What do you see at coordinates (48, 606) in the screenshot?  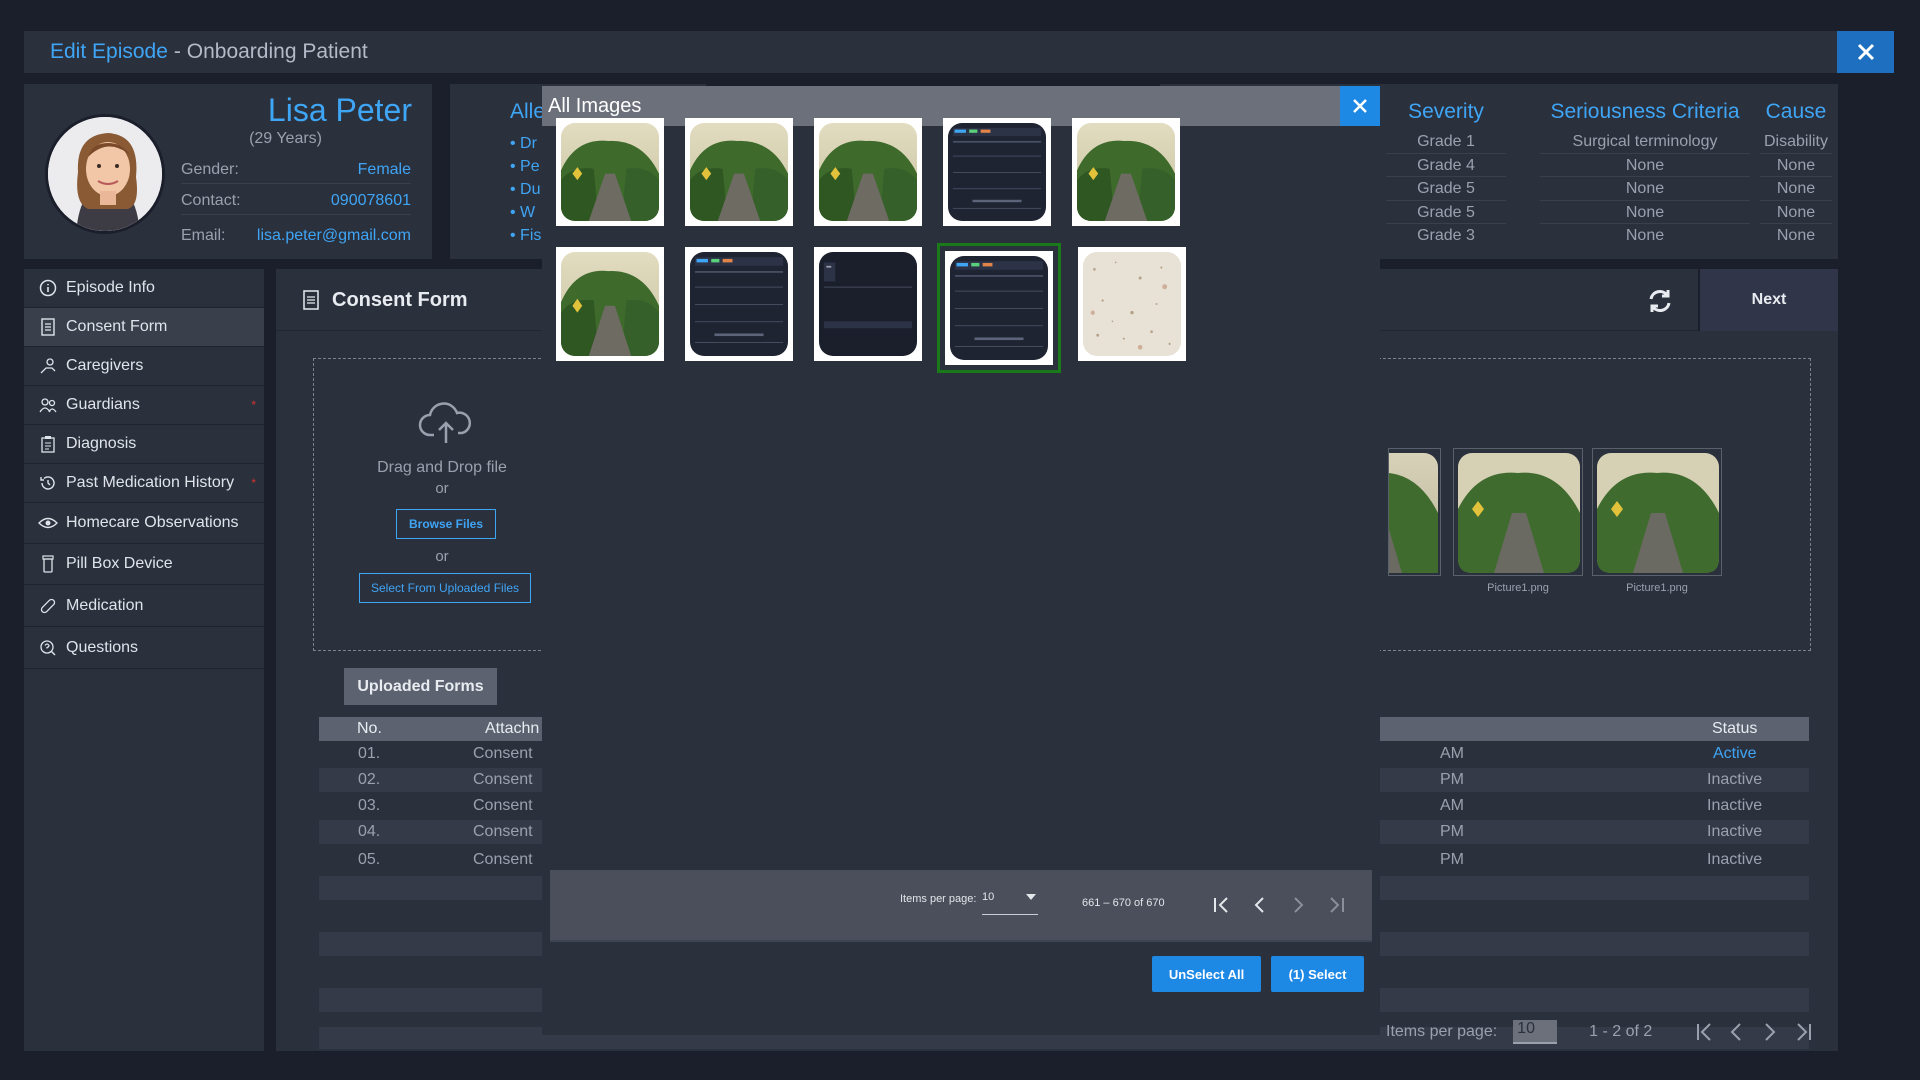 I see `pill-icon` at bounding box center [48, 606].